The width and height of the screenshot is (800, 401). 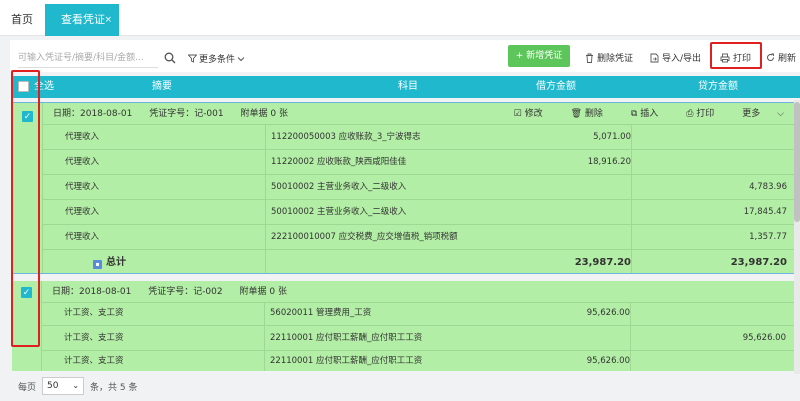 I want to click on tab-home: 首页, so click(x=22, y=20).